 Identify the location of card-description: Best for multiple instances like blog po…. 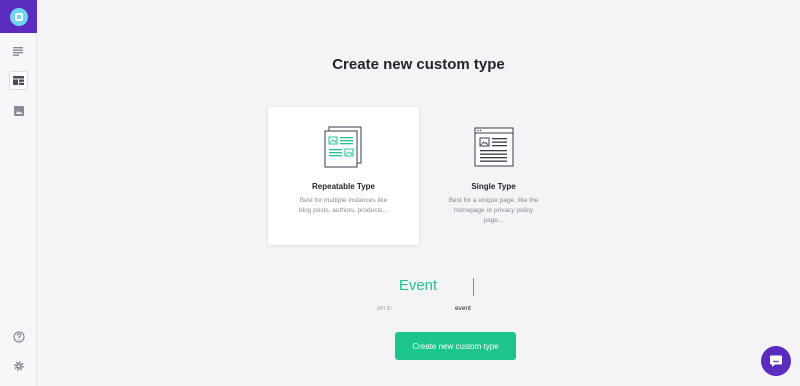
(343, 205).